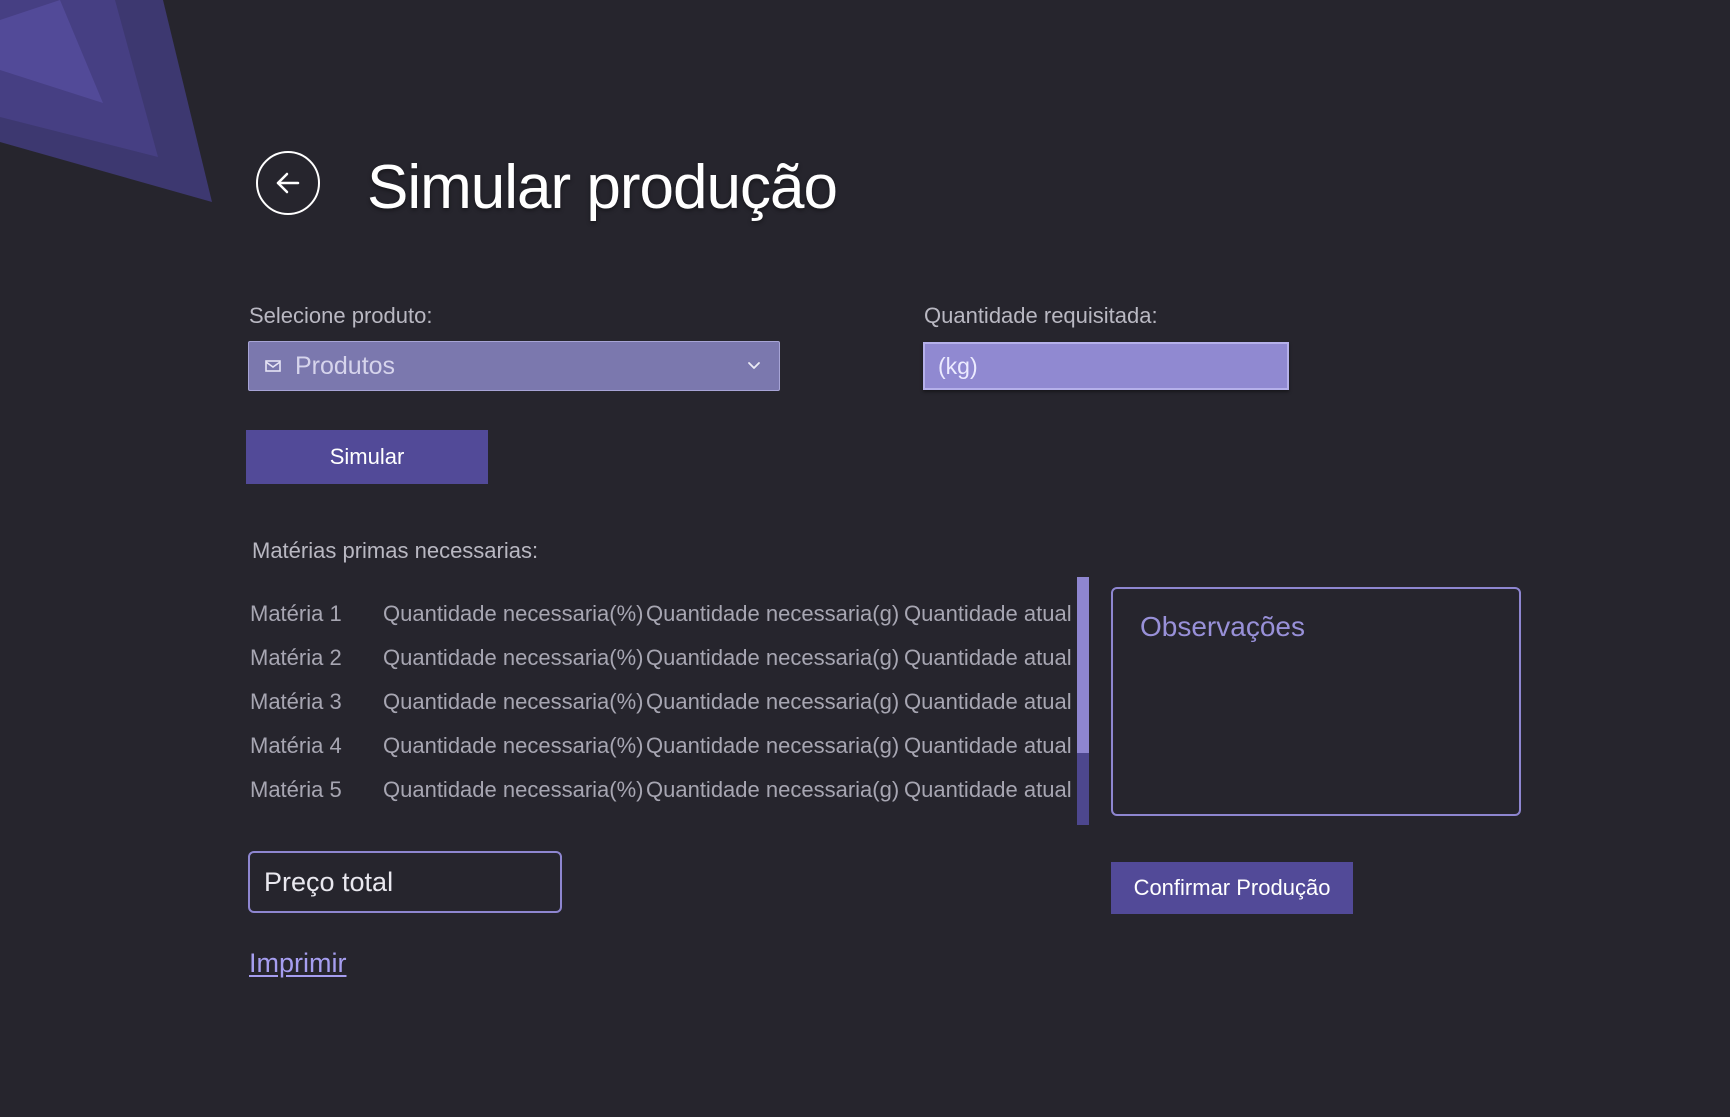 The image size is (1730, 1117). Describe the element at coordinates (405, 882) in the screenshot. I see `total-price-box: Preço total` at that location.